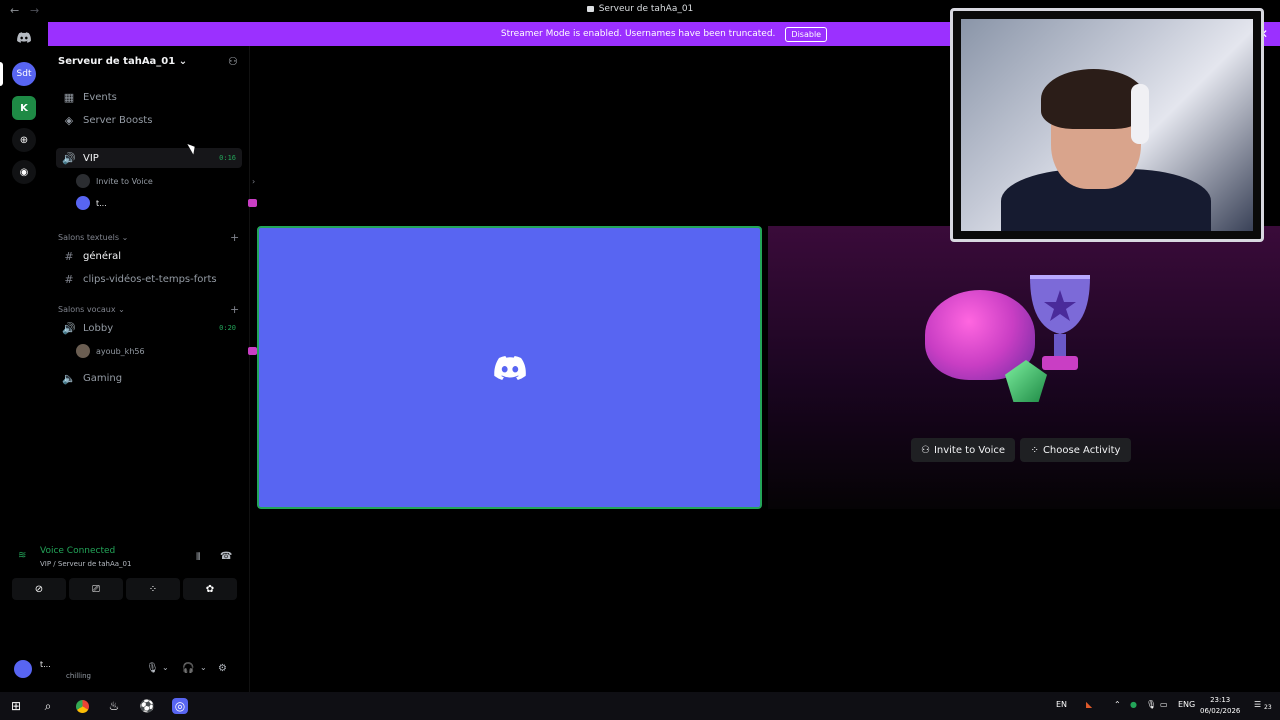  What do you see at coordinates (122, 61) in the screenshot?
I see `server-header: Serveur de tahAa_01 ⌄` at bounding box center [122, 61].